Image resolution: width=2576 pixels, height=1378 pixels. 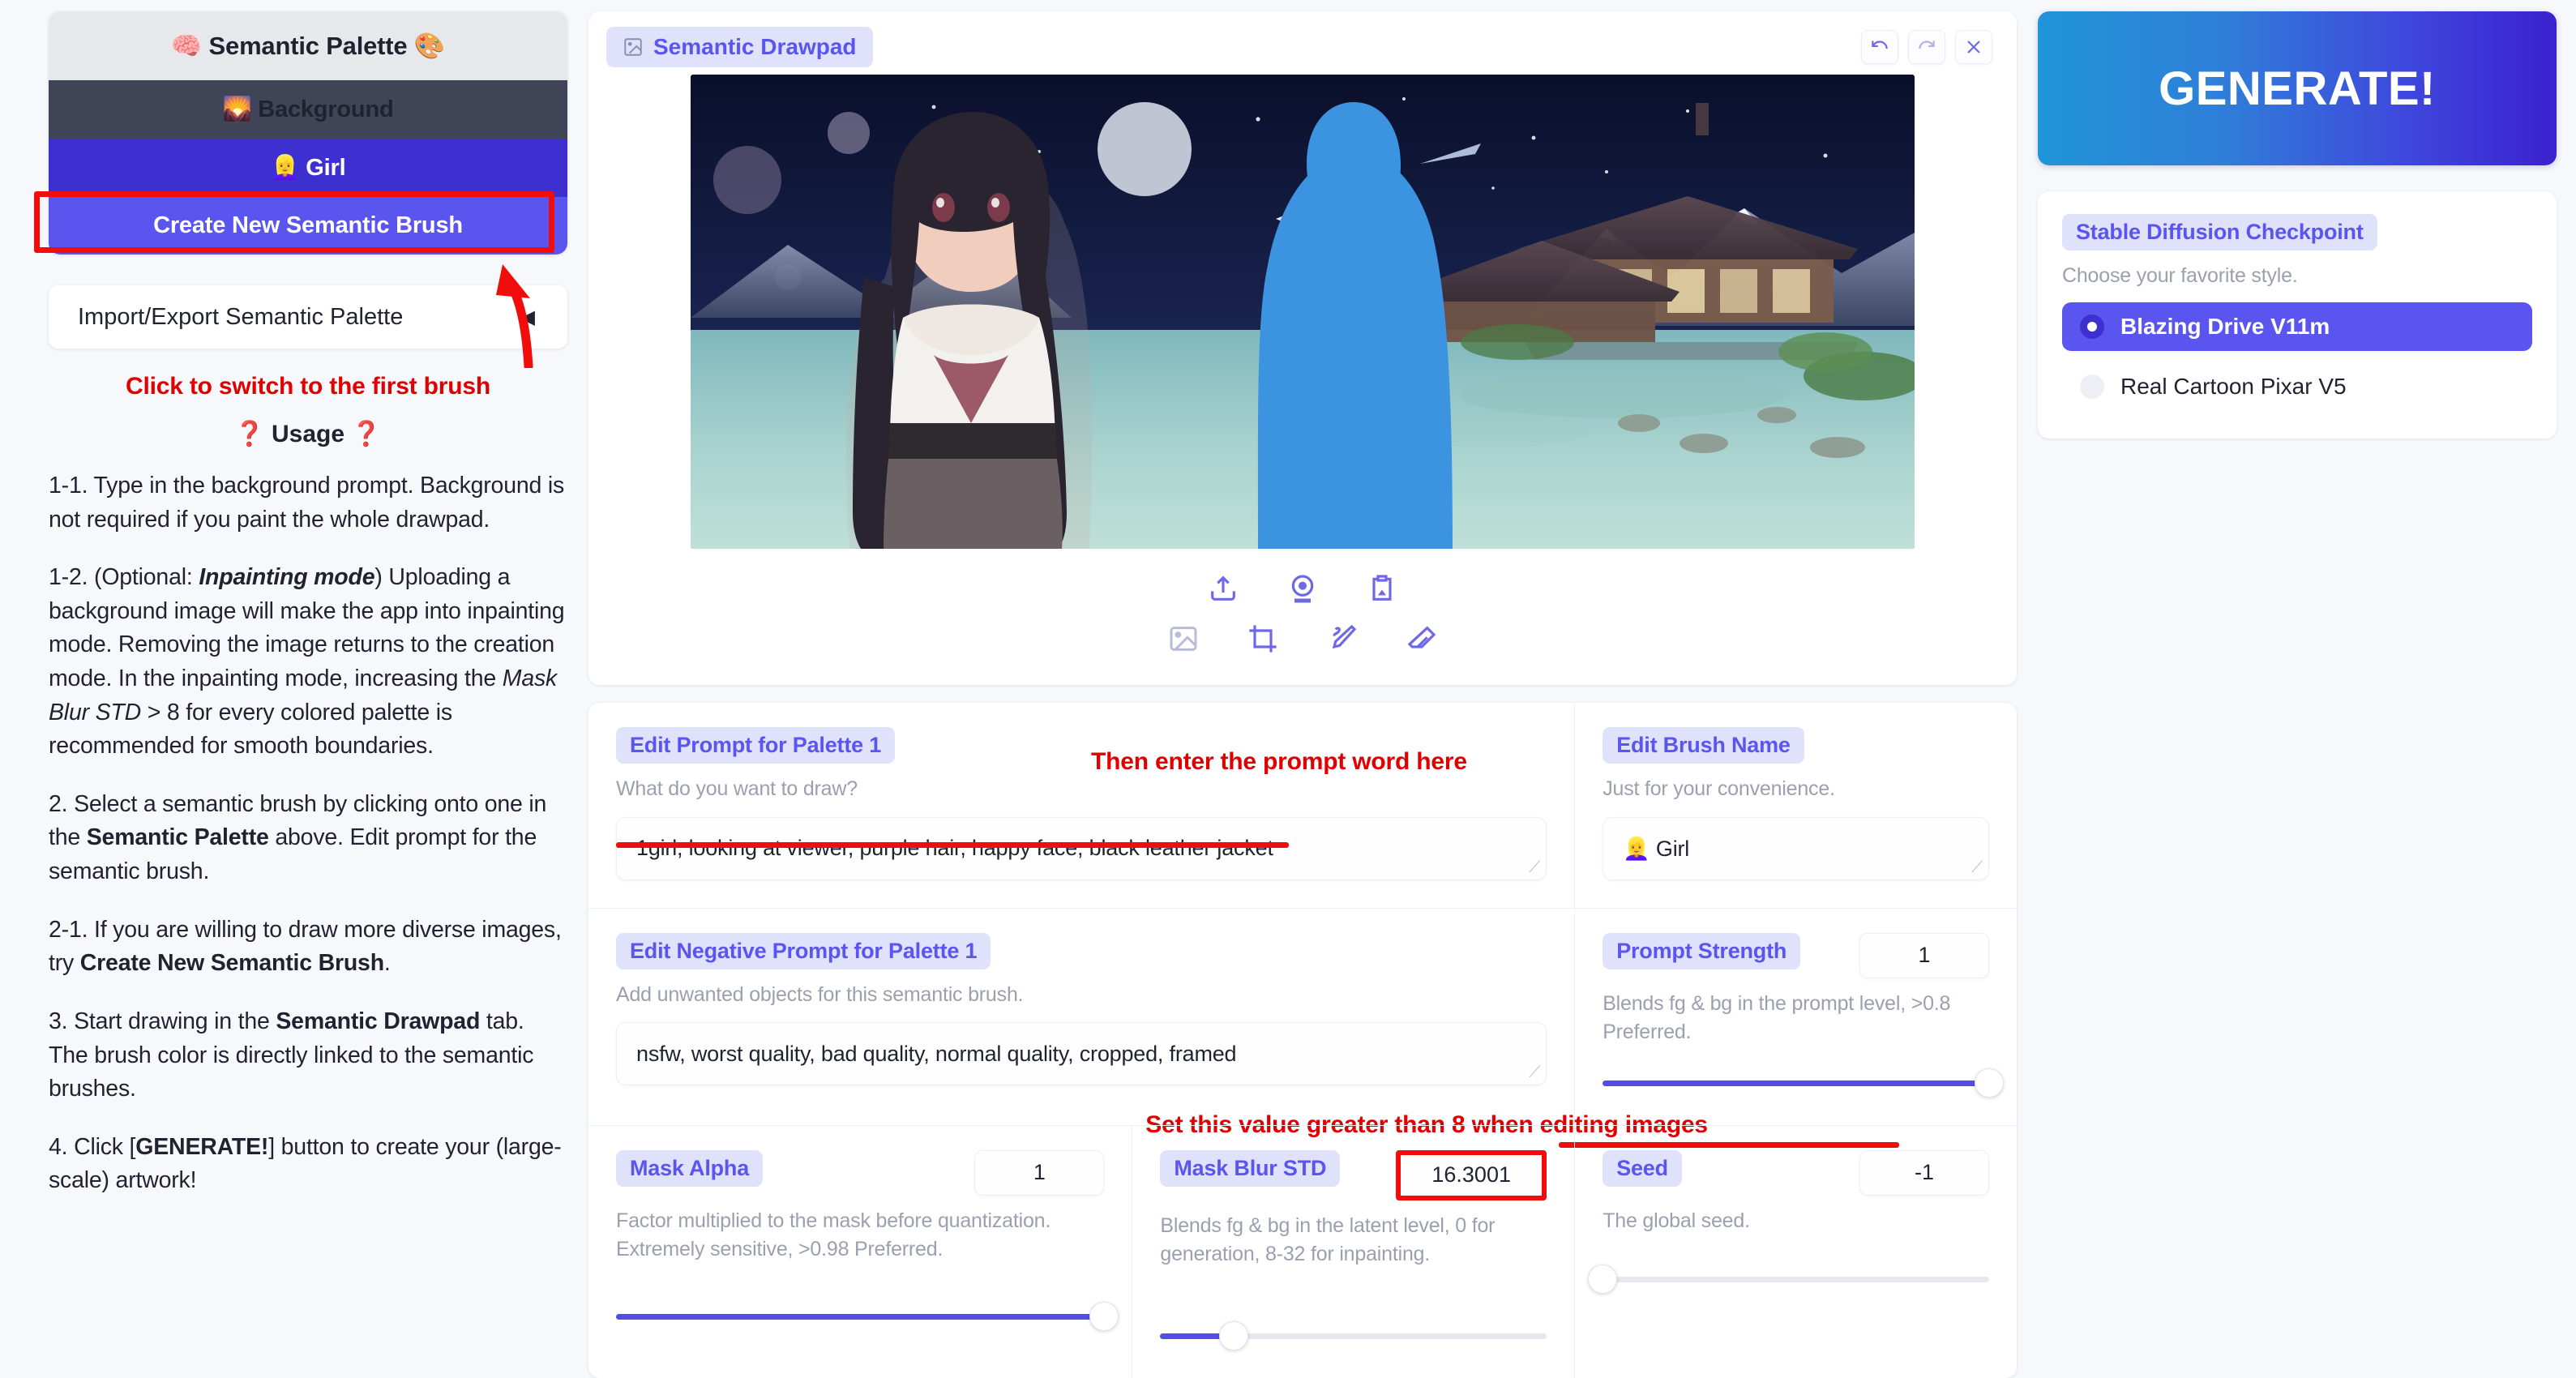 I want to click on upload-button, so click(x=1223, y=588).